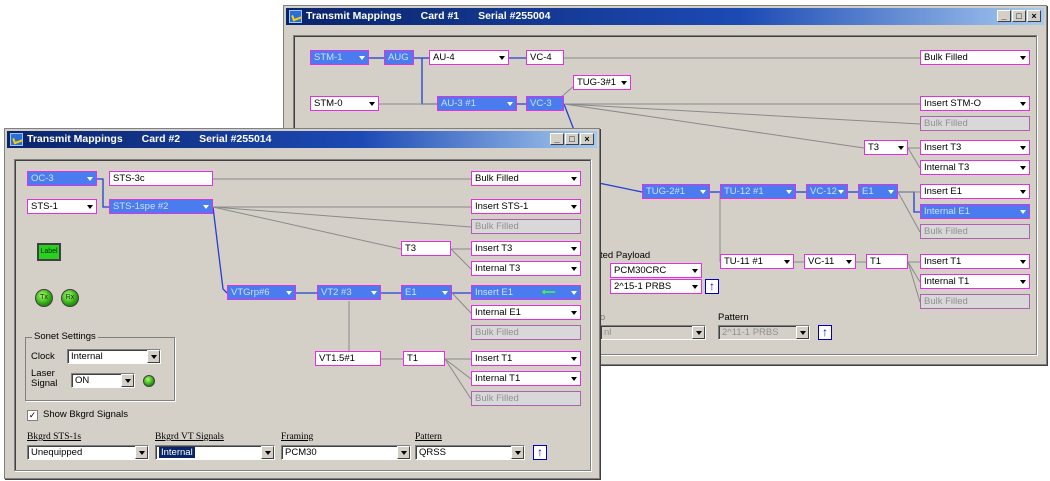 This screenshot has width=1050, height=481. I want to click on back-window-title: Transmit Mappings Card #1 Serial #255004, so click(436, 16).